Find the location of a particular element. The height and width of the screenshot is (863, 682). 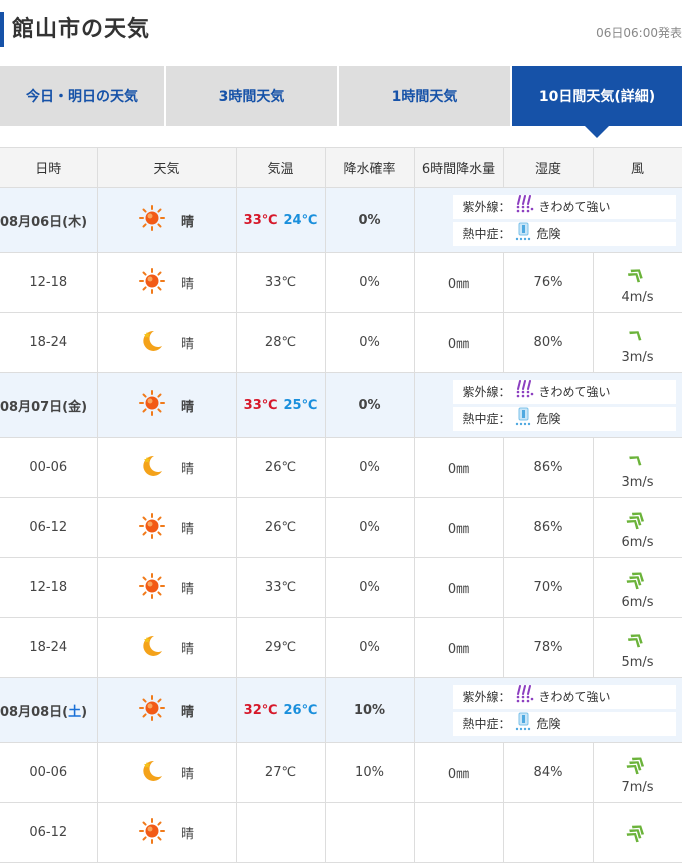

hour-row: 12-18 晴 33℃ 0% 0㎜ 70% 6m/s is located at coordinates (341, 587).